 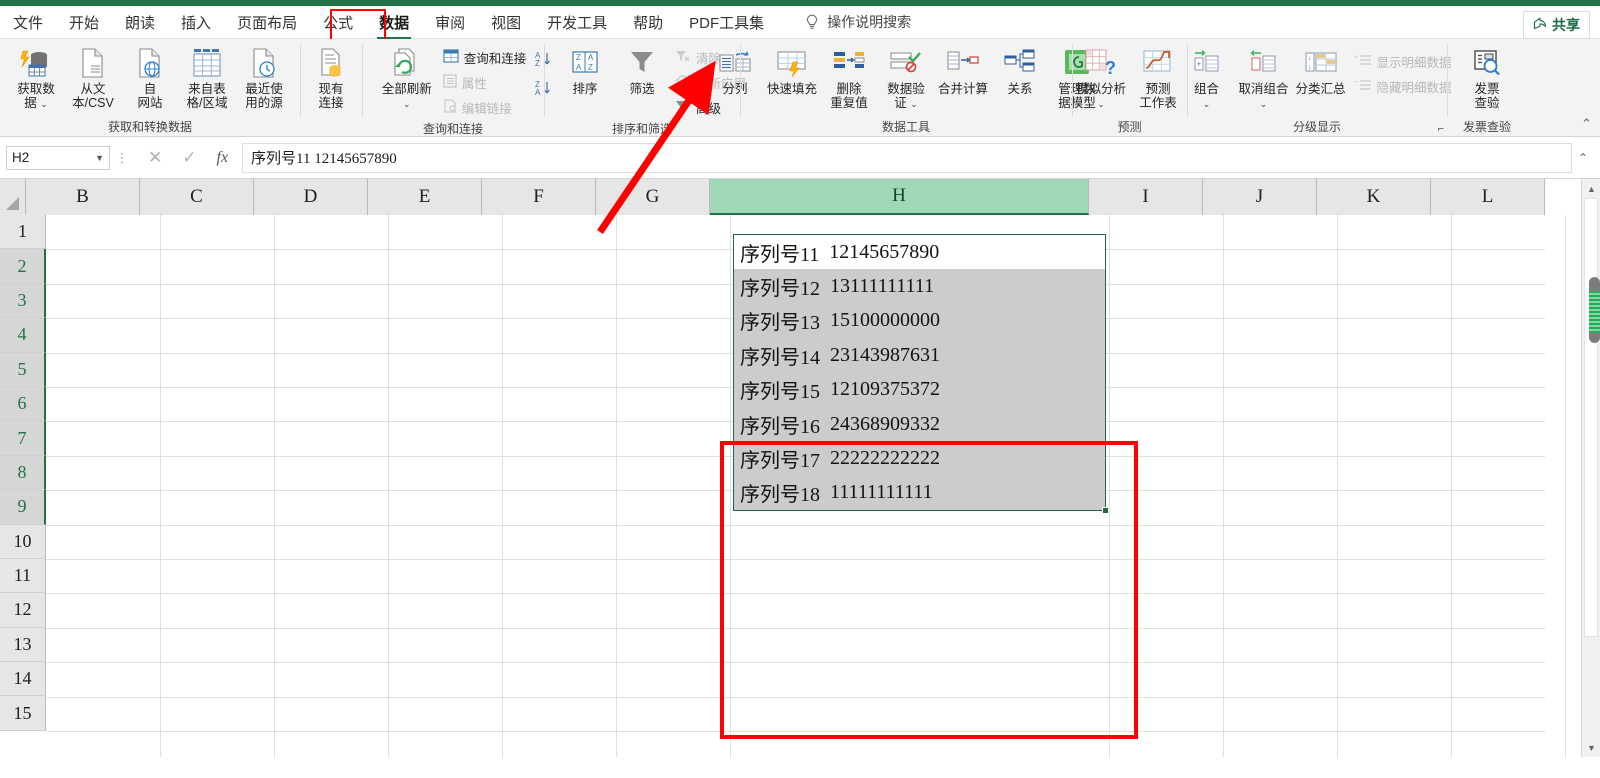 What do you see at coordinates (919, 458) in the screenshot?
I see `cell-H8: 序列号17 22222222222` at bounding box center [919, 458].